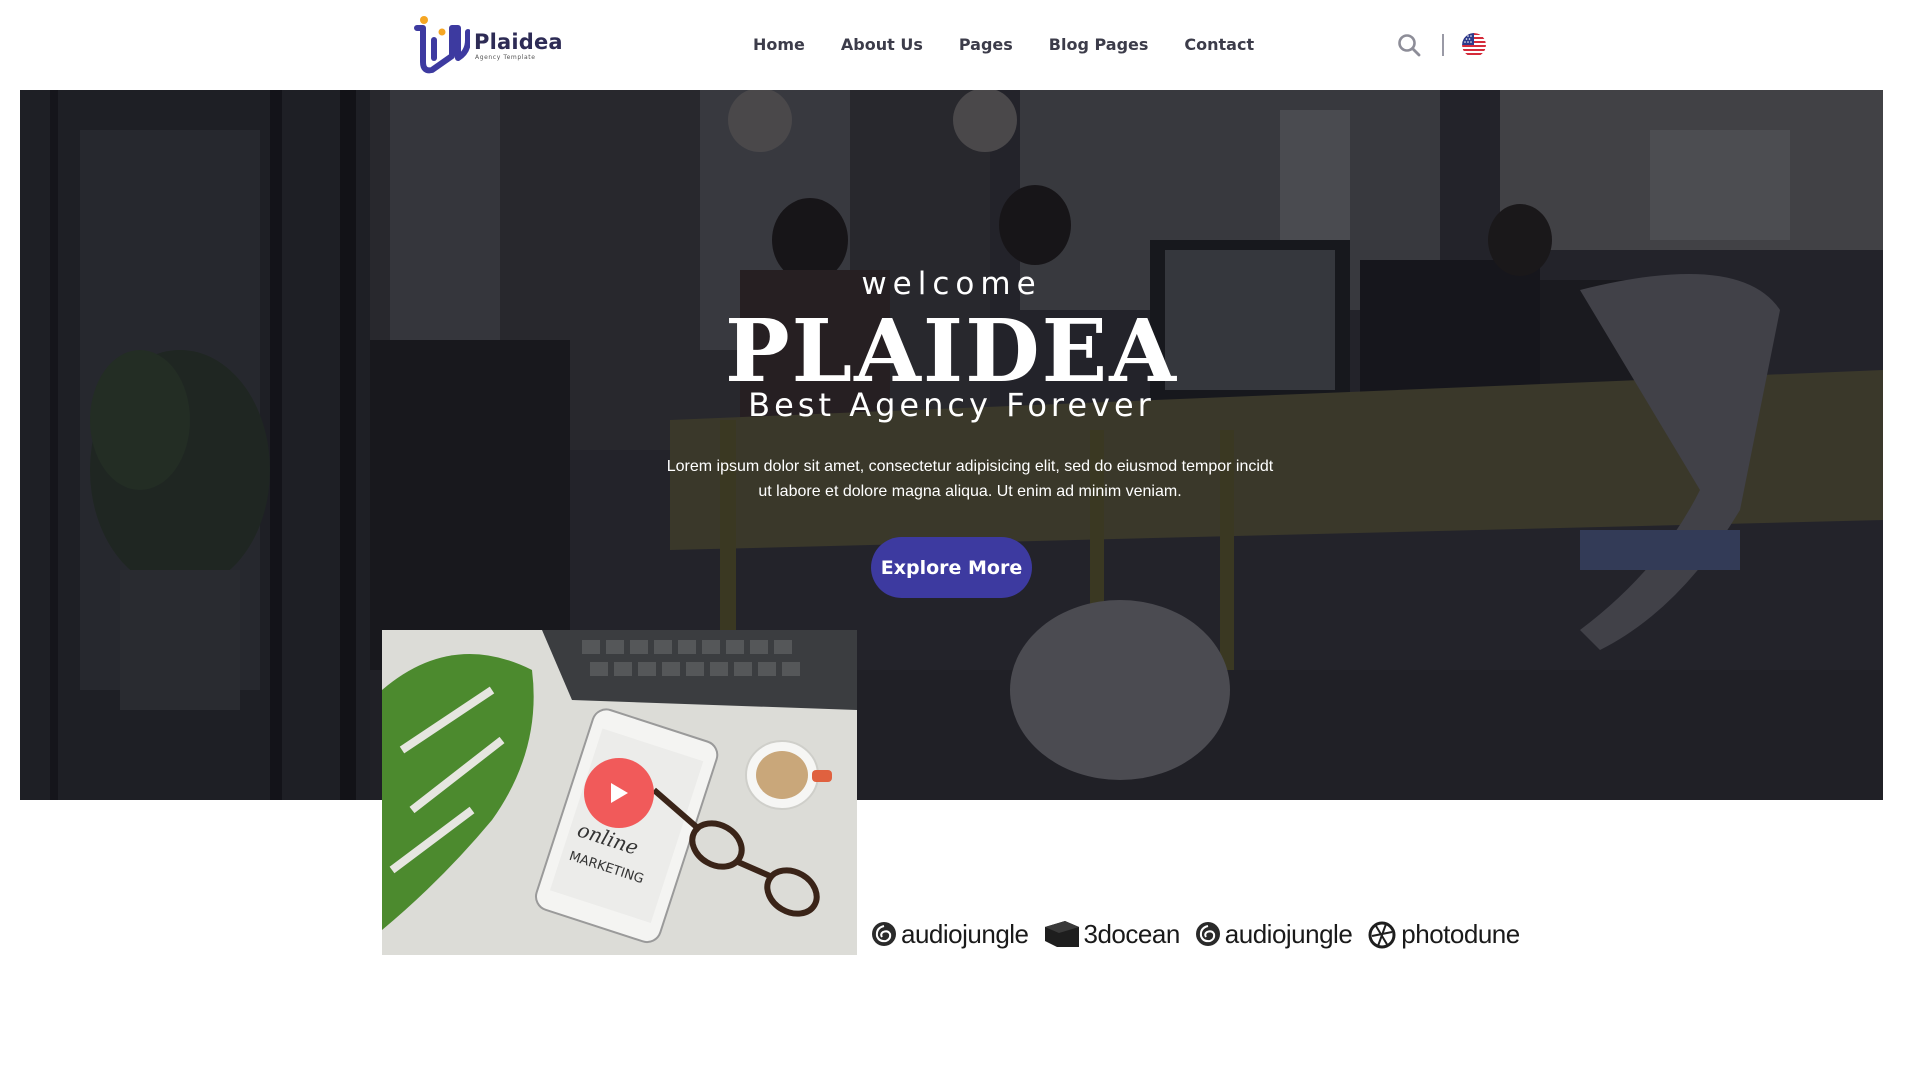 The height and width of the screenshot is (1080, 1905). I want to click on brand-logo: Plaidea Agency Template, so click(487, 45).